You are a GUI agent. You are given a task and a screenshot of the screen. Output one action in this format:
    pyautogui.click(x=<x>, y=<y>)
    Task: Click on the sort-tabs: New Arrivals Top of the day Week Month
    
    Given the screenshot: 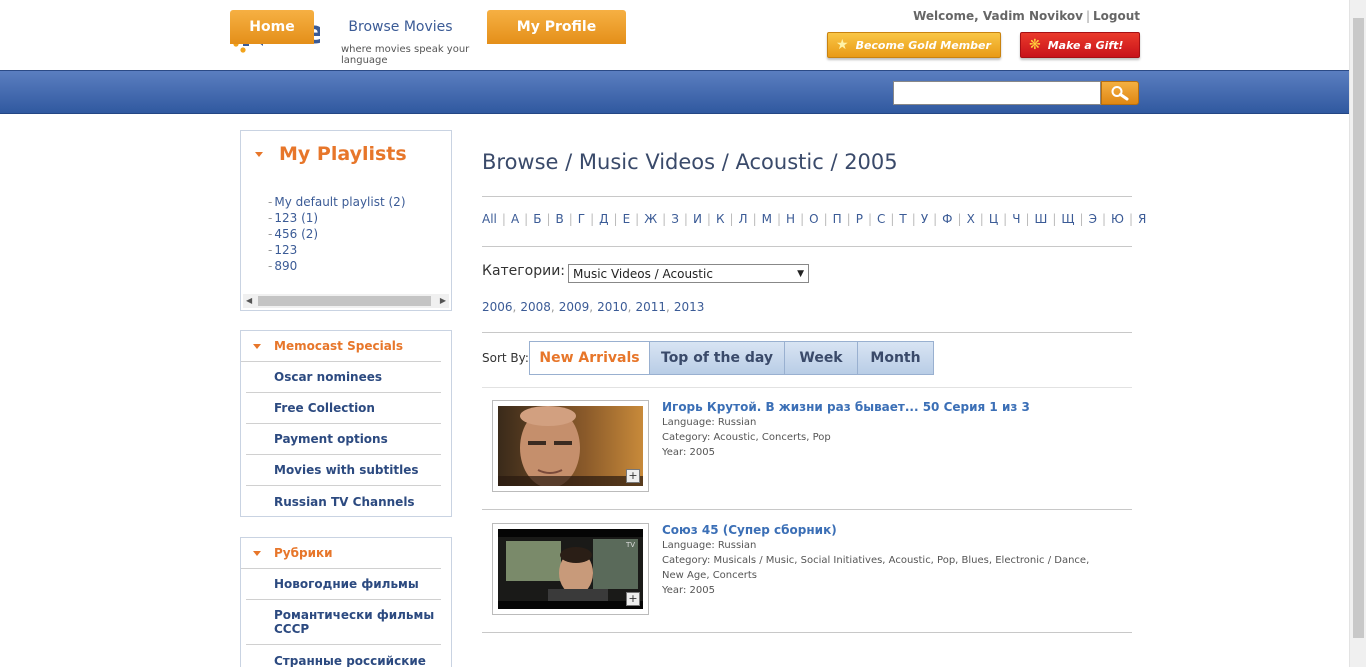 What is the action you would take?
    pyautogui.click(x=731, y=358)
    